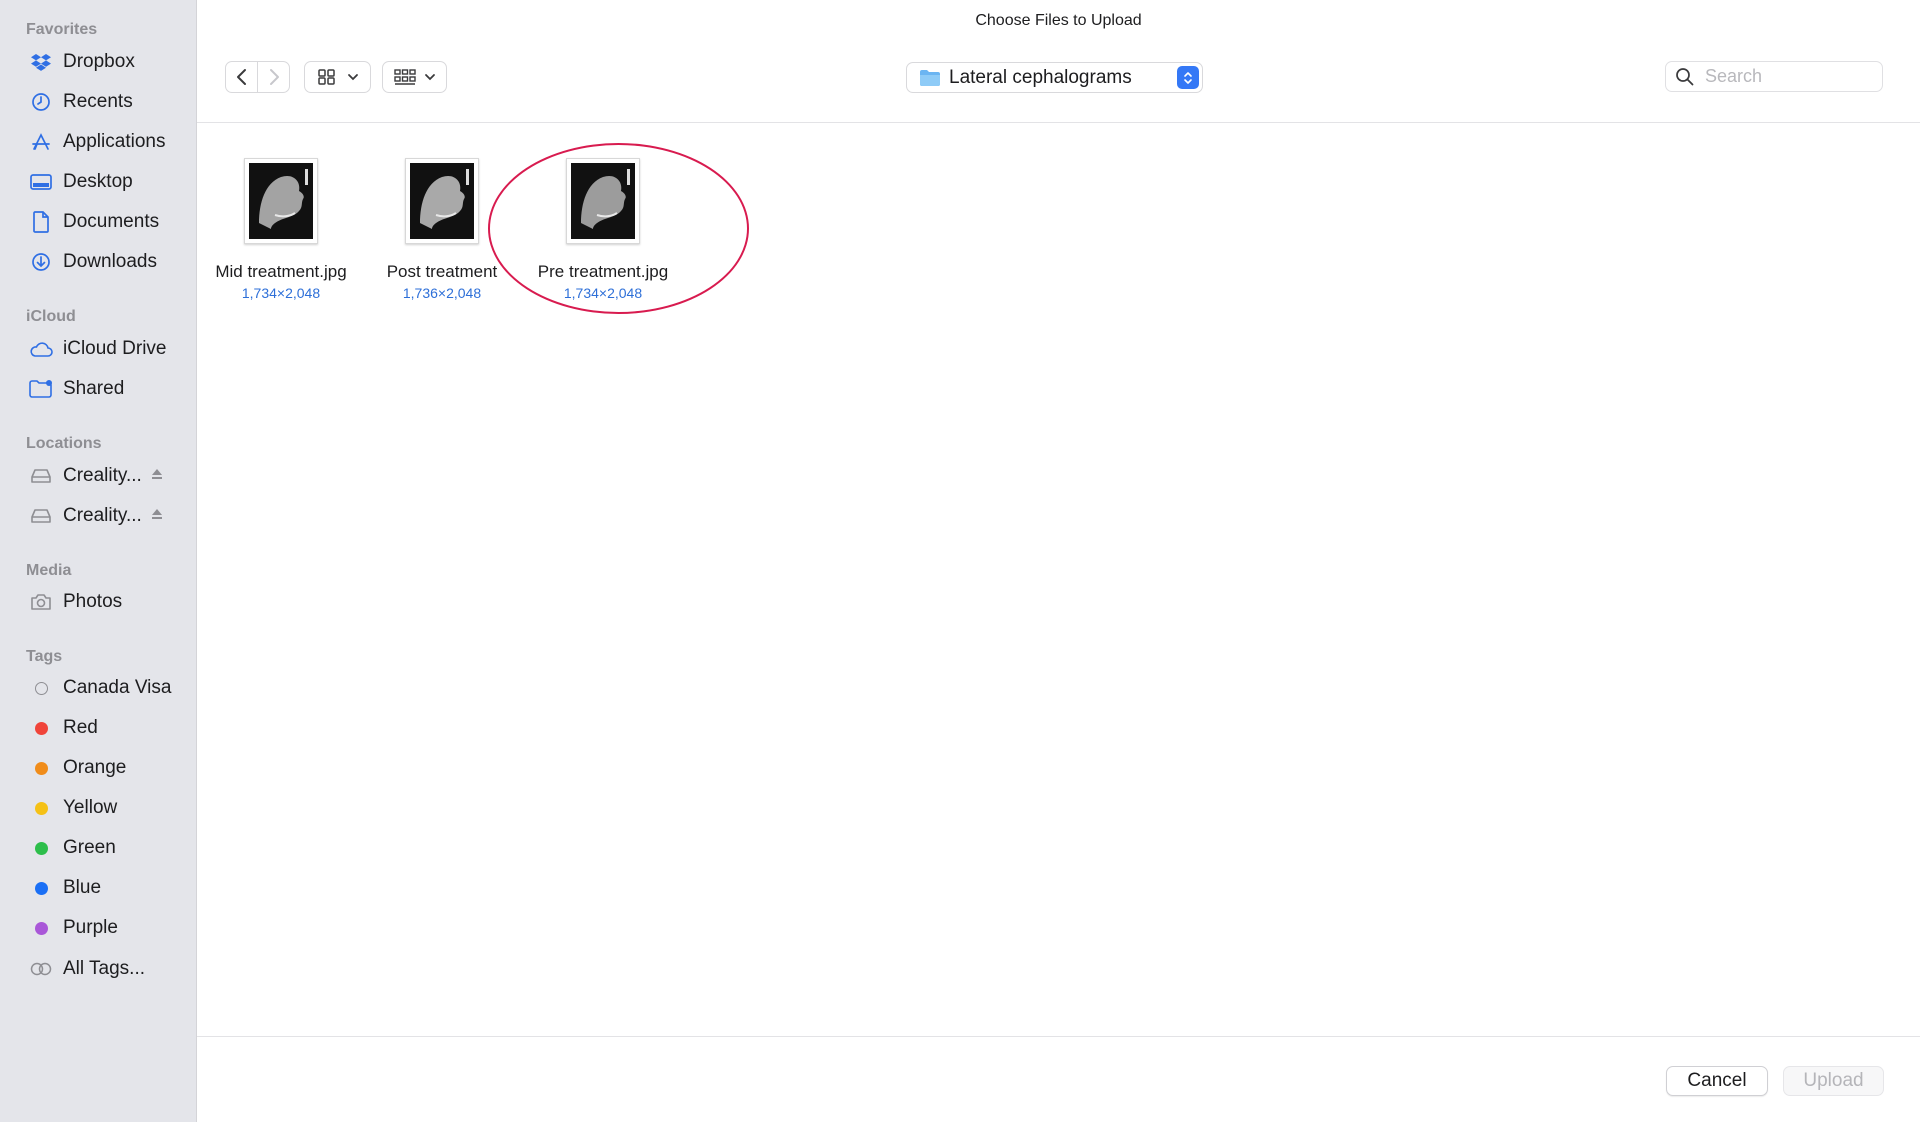 The width and height of the screenshot is (1920, 1128). Describe the element at coordinates (90, 927) in the screenshot. I see `sidebar-item-label: Purple` at that location.